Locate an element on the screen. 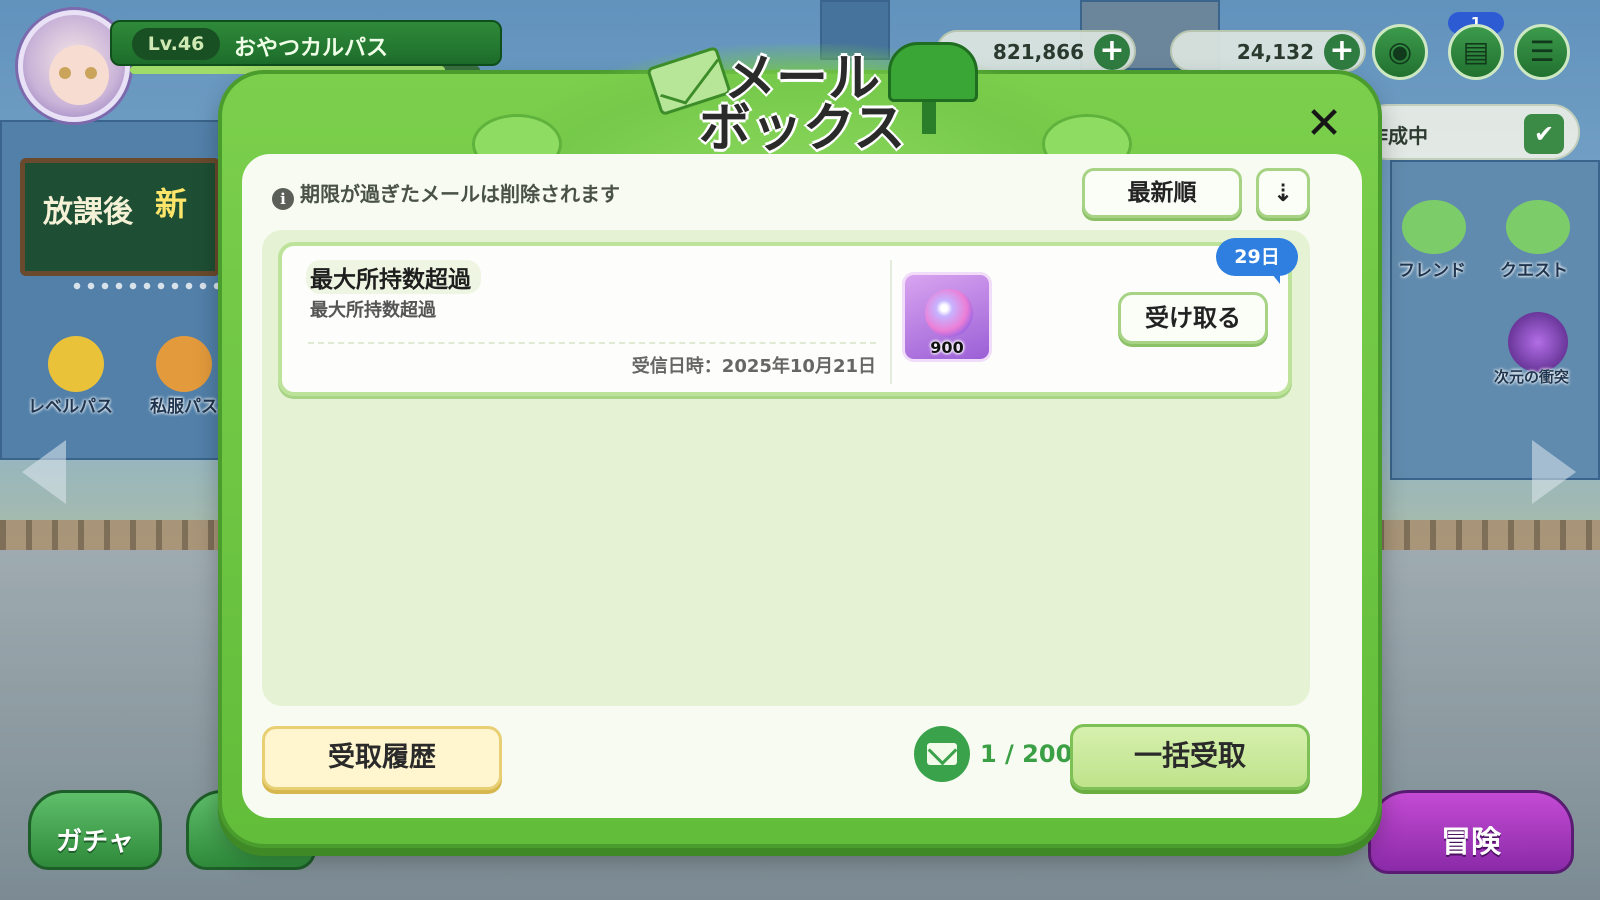 Image resolution: width=1600 pixels, height=900 pixels. level-badge: Lv.46 is located at coordinates (176, 44).